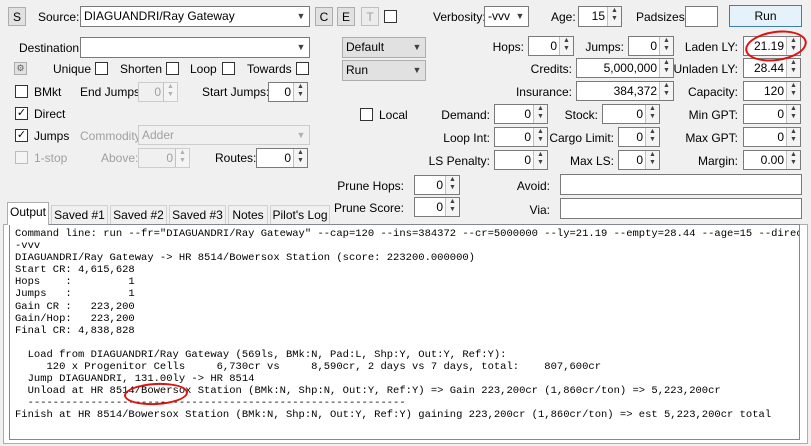  What do you see at coordinates (384, 70) in the screenshot?
I see `action-select: Run ▼` at bounding box center [384, 70].